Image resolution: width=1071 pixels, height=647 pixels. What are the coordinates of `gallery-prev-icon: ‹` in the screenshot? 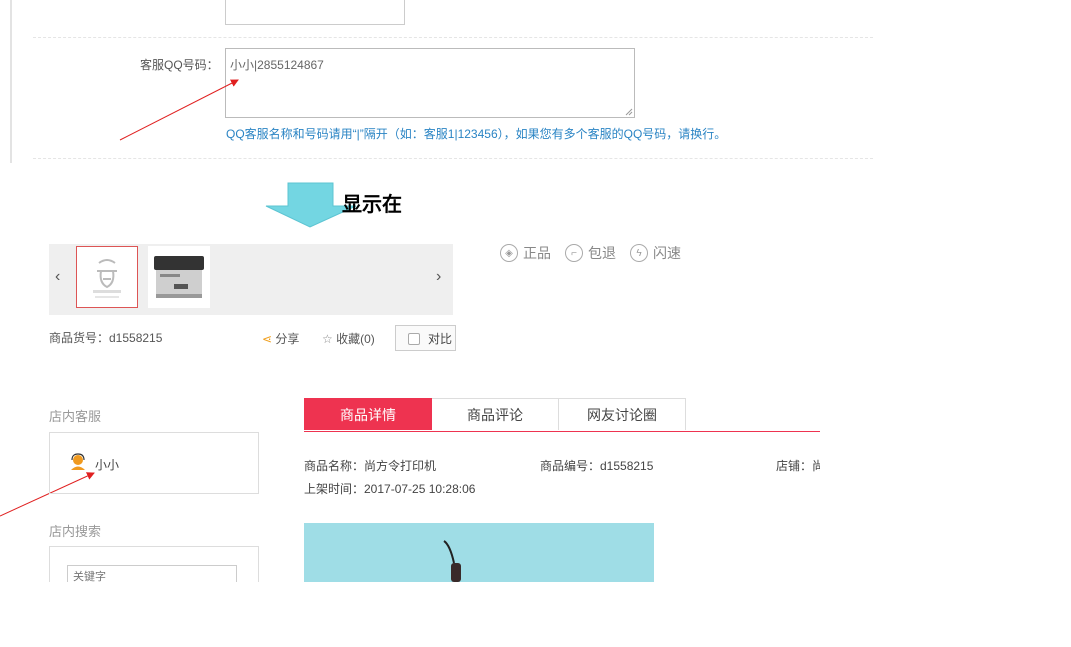 It's located at (57, 277).